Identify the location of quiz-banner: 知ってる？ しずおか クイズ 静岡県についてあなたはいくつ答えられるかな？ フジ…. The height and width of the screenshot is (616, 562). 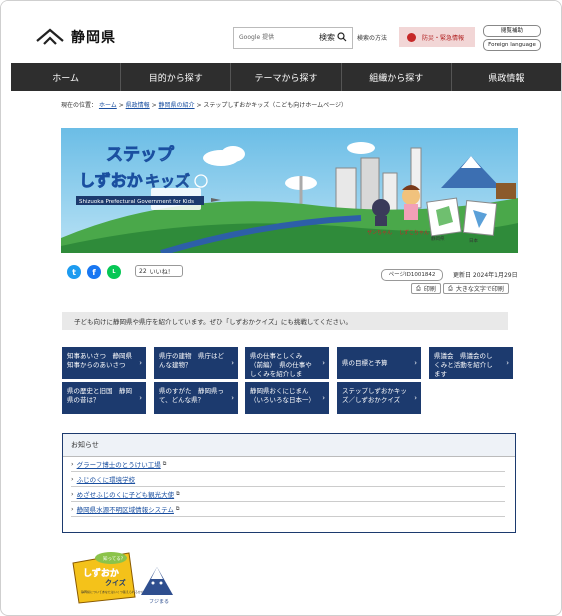
(124, 577).